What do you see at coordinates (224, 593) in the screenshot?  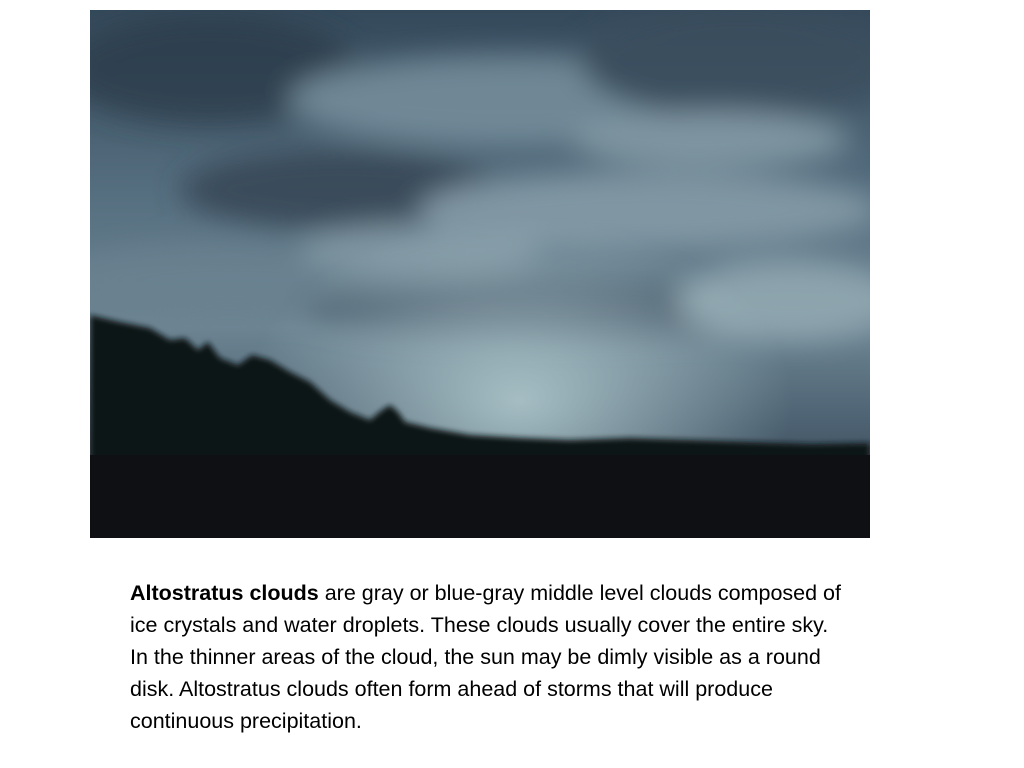 I see `caption-term: Altostratus clouds` at bounding box center [224, 593].